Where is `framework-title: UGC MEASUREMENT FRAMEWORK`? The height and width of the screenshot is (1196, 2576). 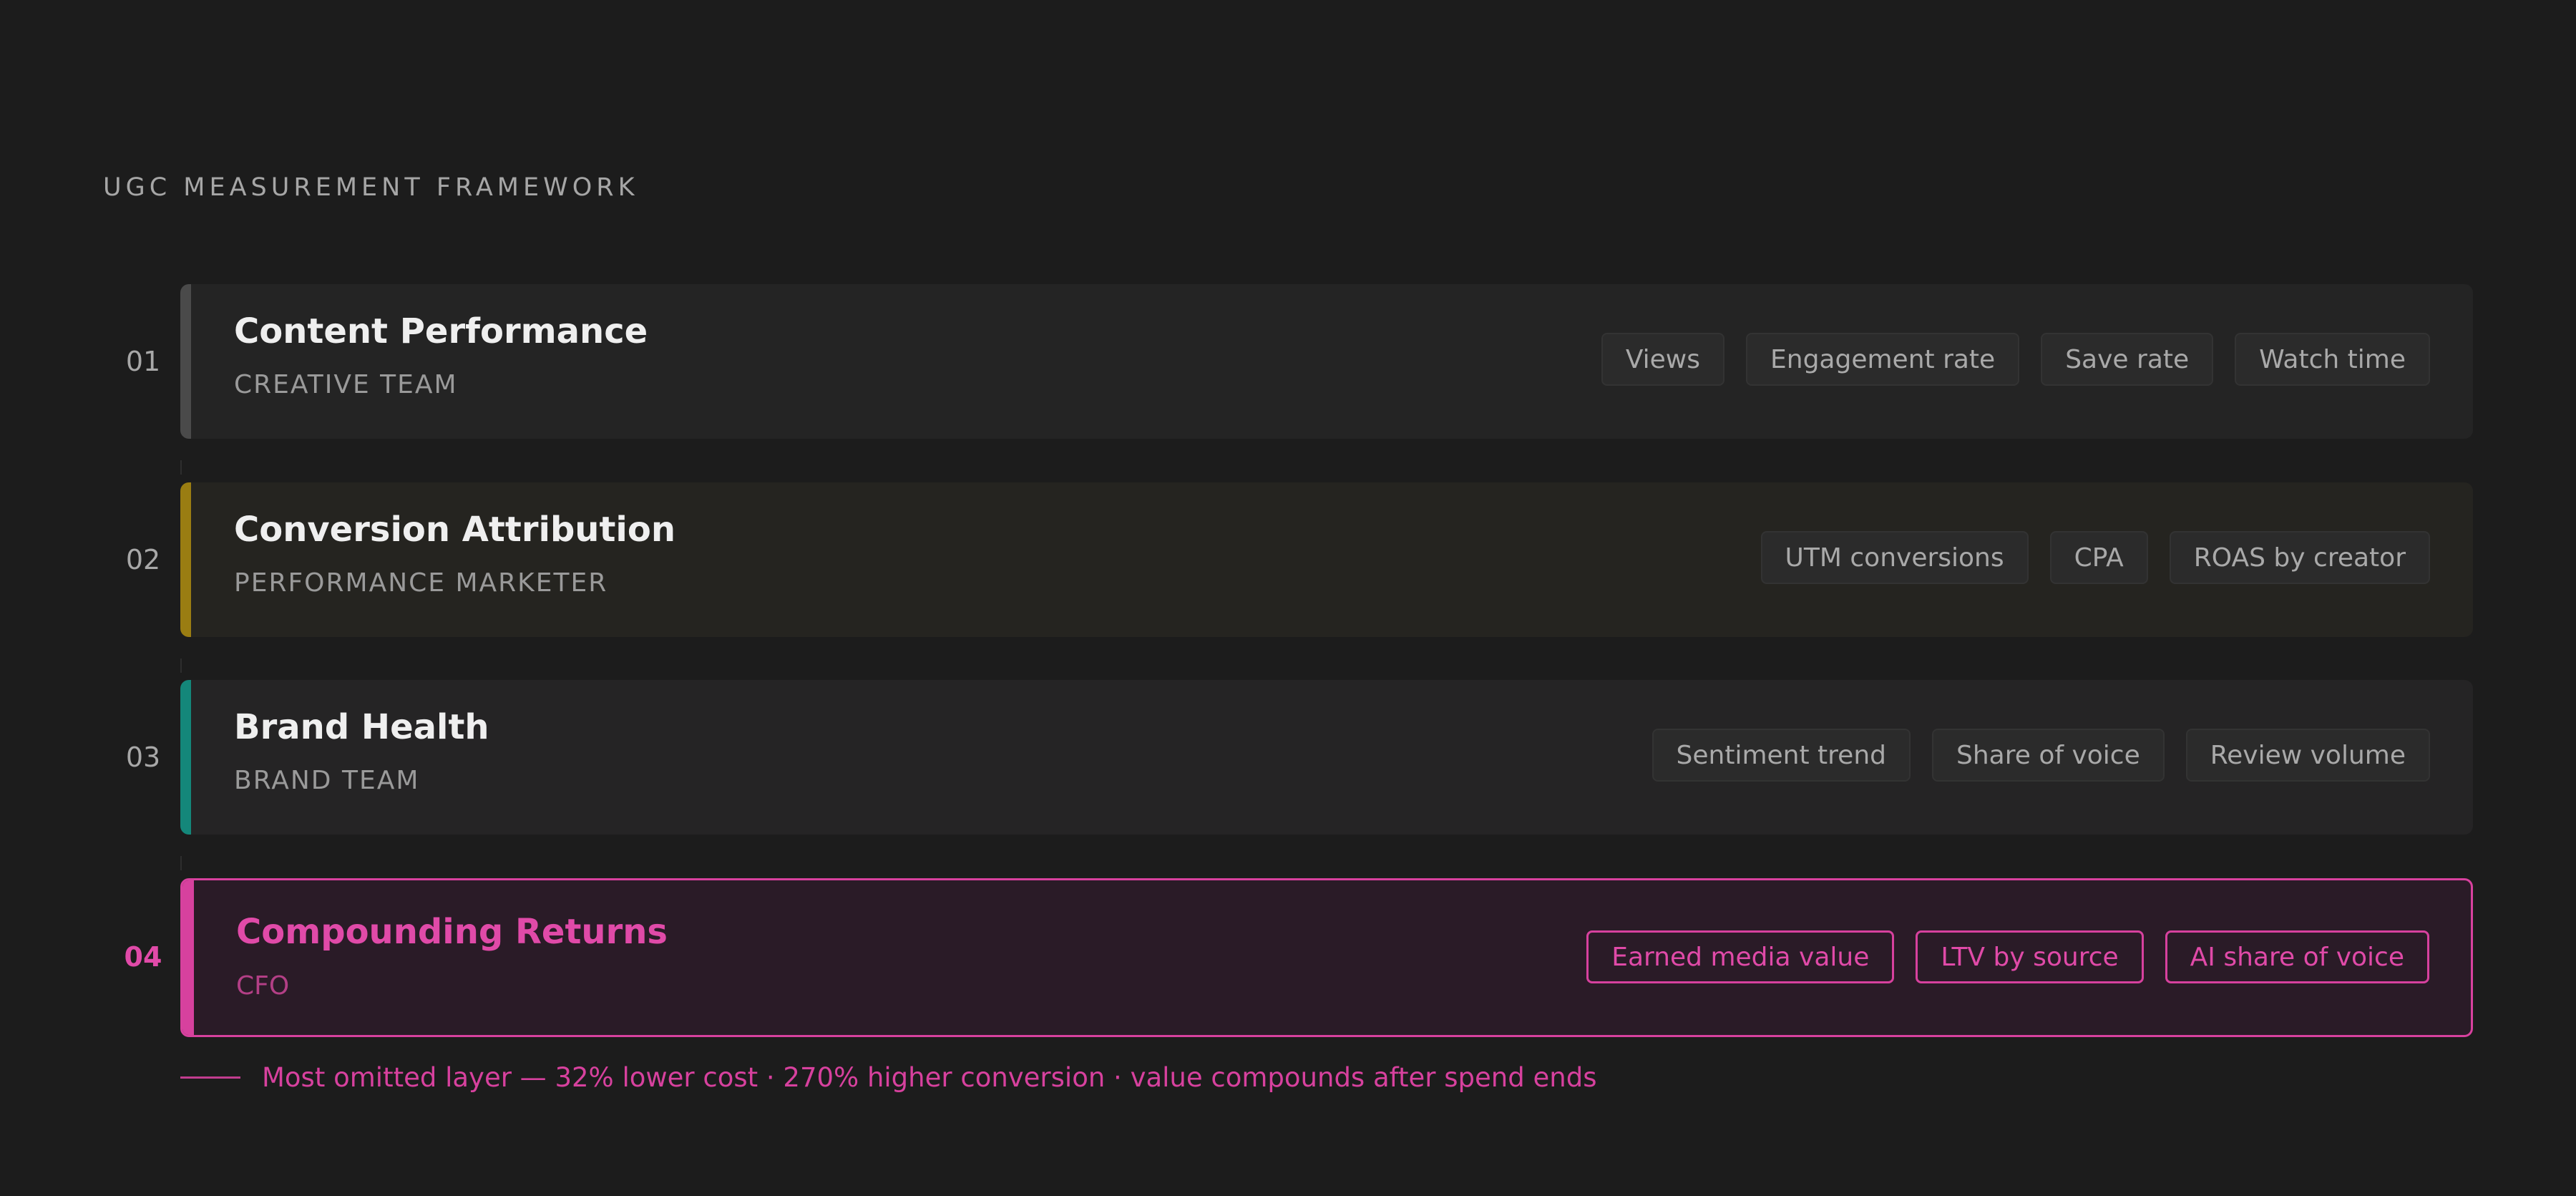
framework-title: UGC MEASUREMENT FRAMEWORK is located at coordinates (371, 187).